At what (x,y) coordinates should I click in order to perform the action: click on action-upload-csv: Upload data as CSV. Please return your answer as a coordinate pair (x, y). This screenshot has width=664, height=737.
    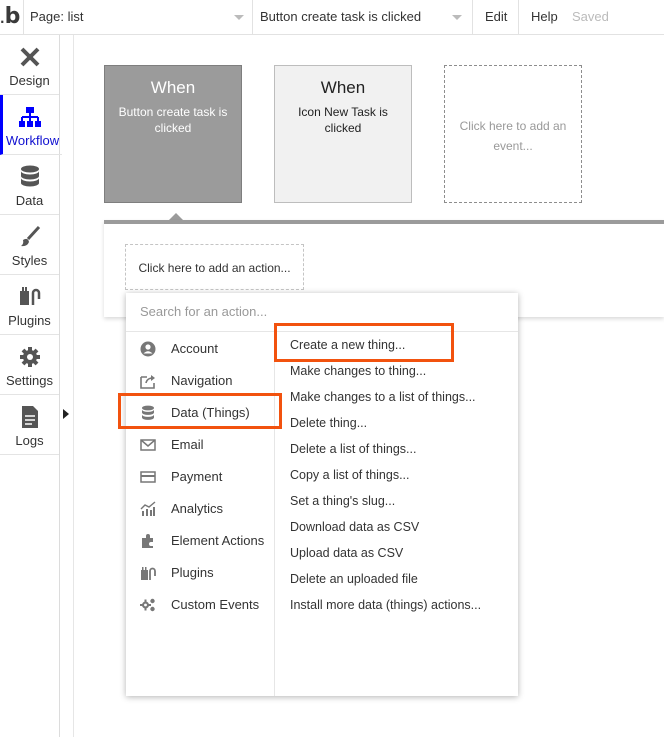
    Looking at the image, I should click on (346, 556).